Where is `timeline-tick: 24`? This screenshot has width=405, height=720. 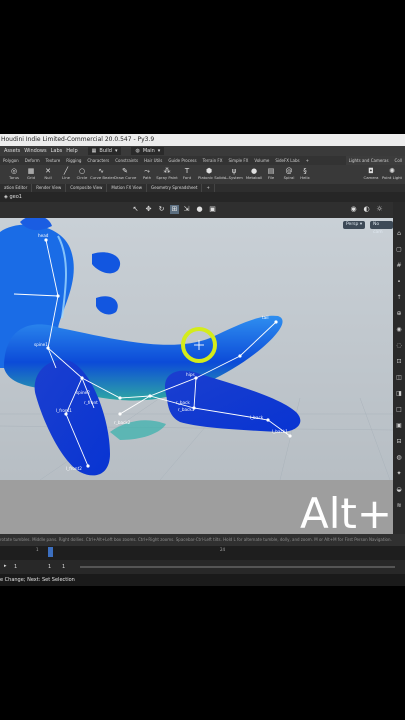
timeline-tick: 24 is located at coordinates (223, 549).